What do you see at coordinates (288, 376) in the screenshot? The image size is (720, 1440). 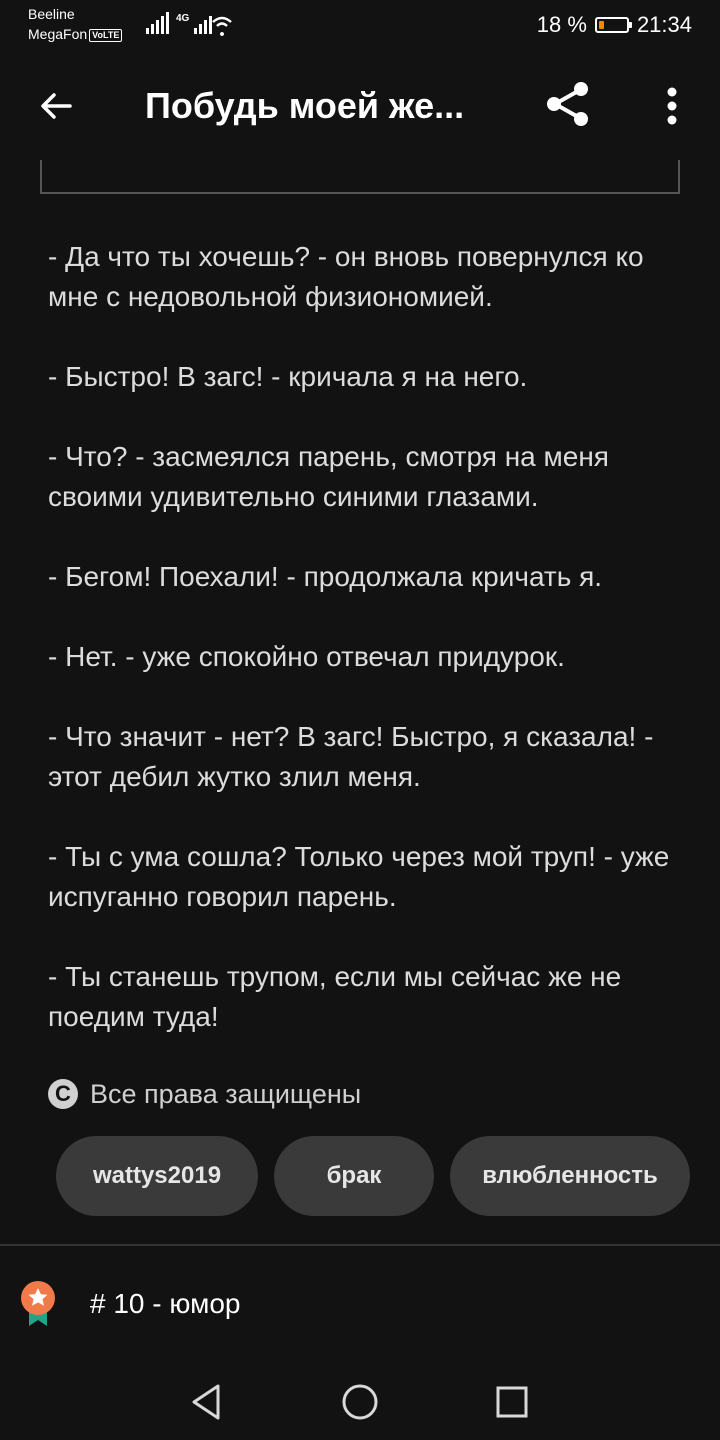 I see `story-paragraph: - Быстро! В загс! - кричала я на него.` at bounding box center [288, 376].